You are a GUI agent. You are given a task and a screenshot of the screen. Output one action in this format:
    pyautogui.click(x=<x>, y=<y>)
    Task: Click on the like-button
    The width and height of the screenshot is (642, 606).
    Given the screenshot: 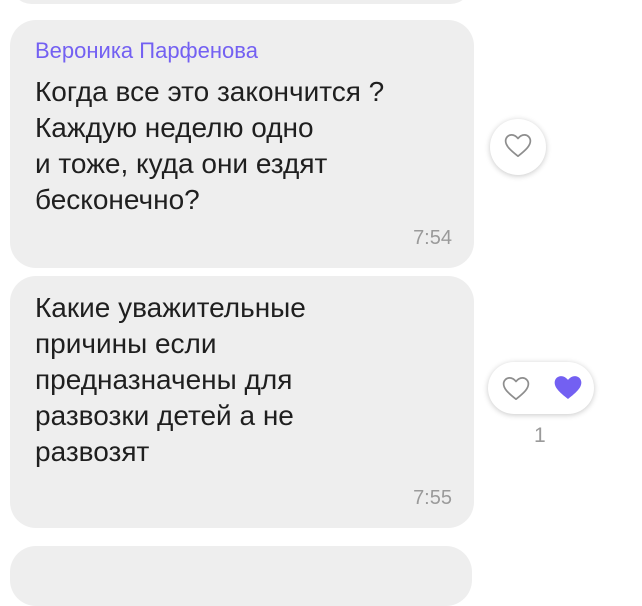 What is the action you would take?
    pyautogui.click(x=518, y=147)
    